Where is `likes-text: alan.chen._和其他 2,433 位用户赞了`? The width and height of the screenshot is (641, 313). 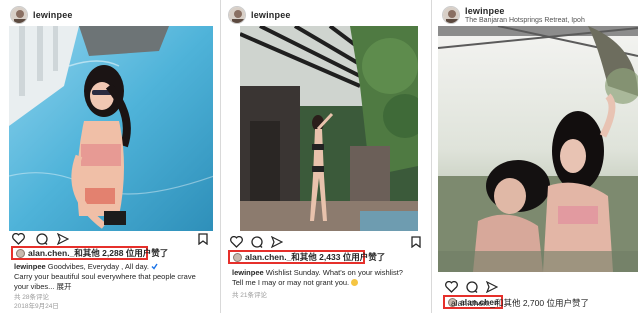 likes-text: alan.chen._和其他 2,433 位用户赞了 is located at coordinates (315, 257).